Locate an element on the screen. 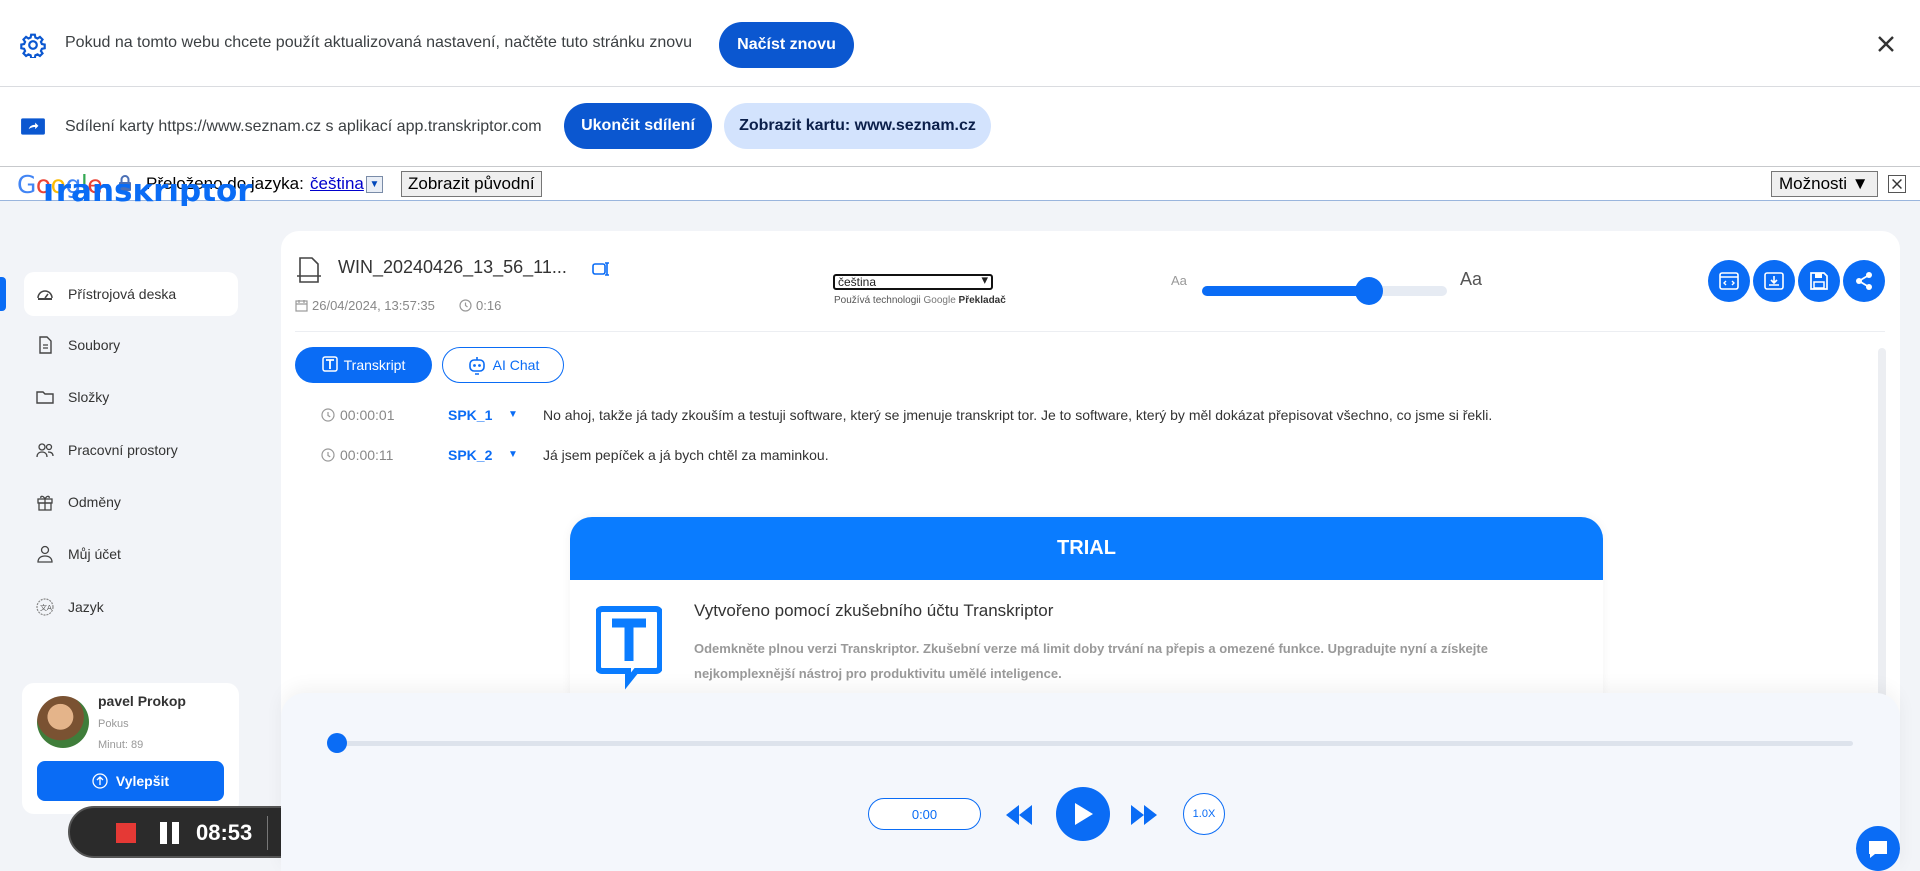 This screenshot has height=871, width=1920. stop-recording-button is located at coordinates (126, 833).